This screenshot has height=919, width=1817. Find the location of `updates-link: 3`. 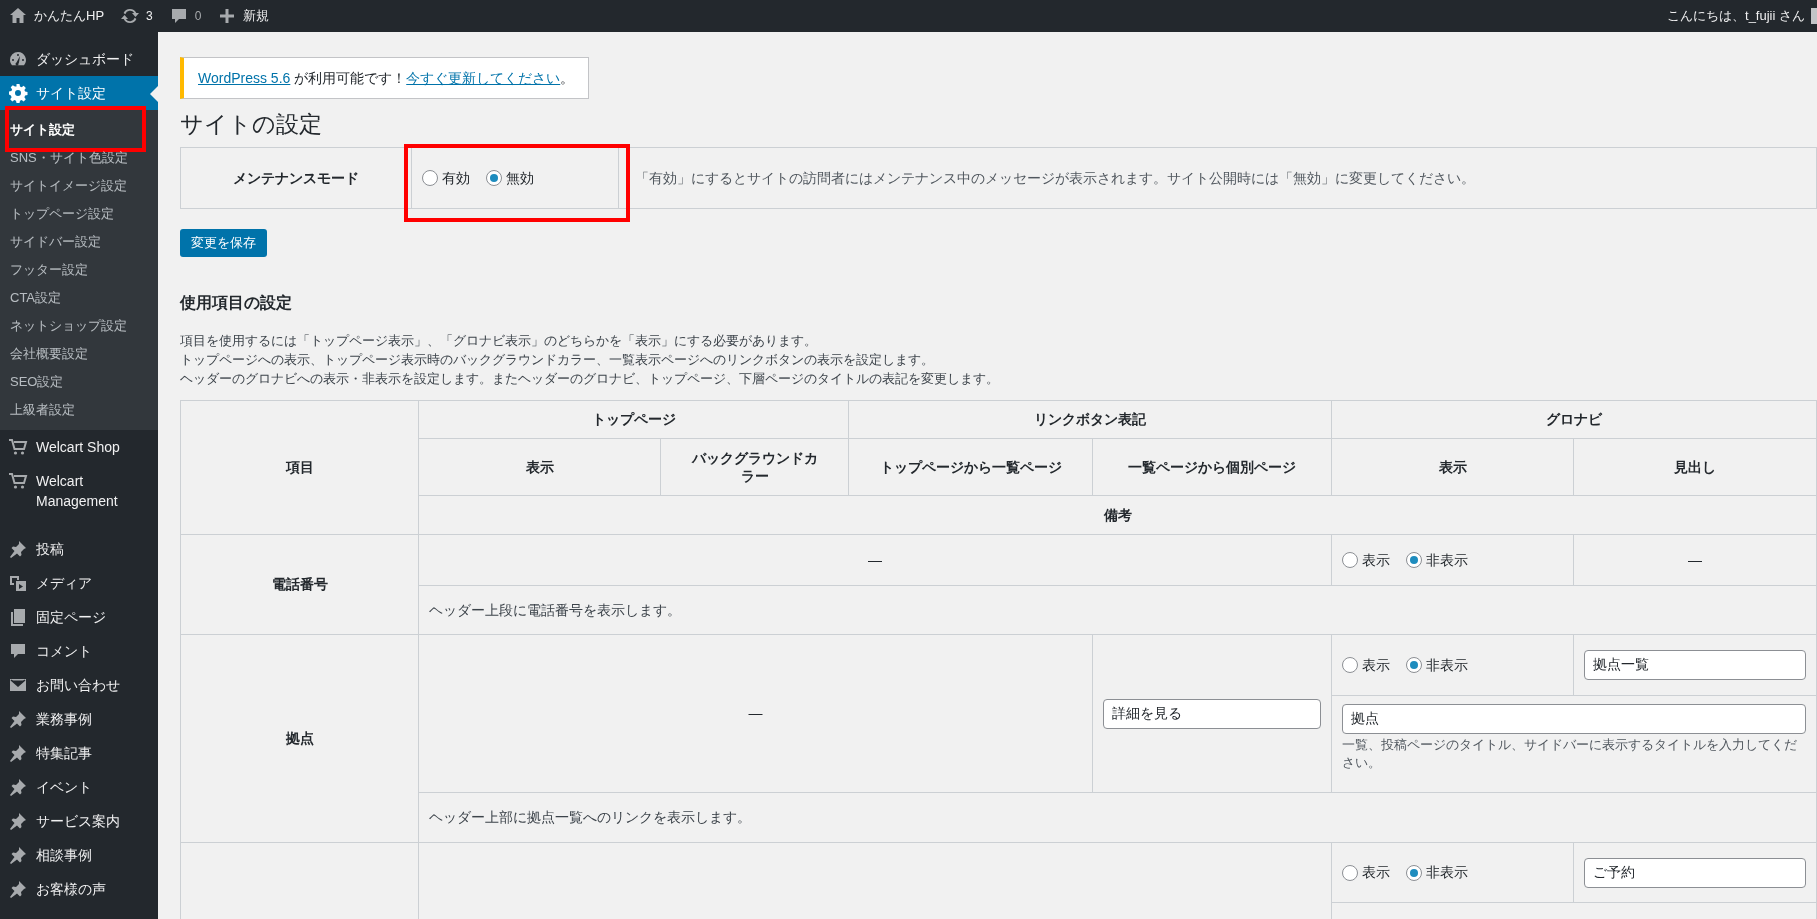

updates-link: 3 is located at coordinates (136, 16).